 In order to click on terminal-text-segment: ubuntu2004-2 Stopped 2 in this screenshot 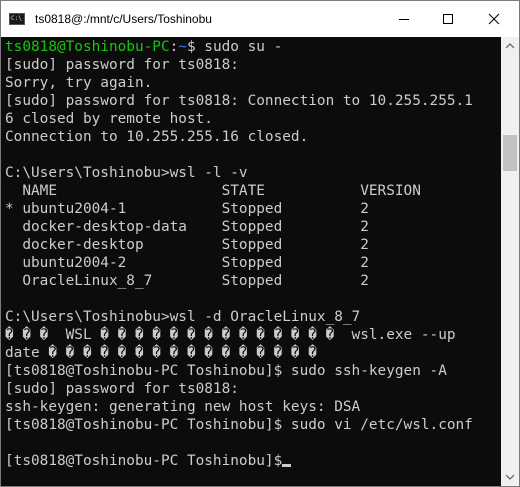, I will do `click(187, 263)`.